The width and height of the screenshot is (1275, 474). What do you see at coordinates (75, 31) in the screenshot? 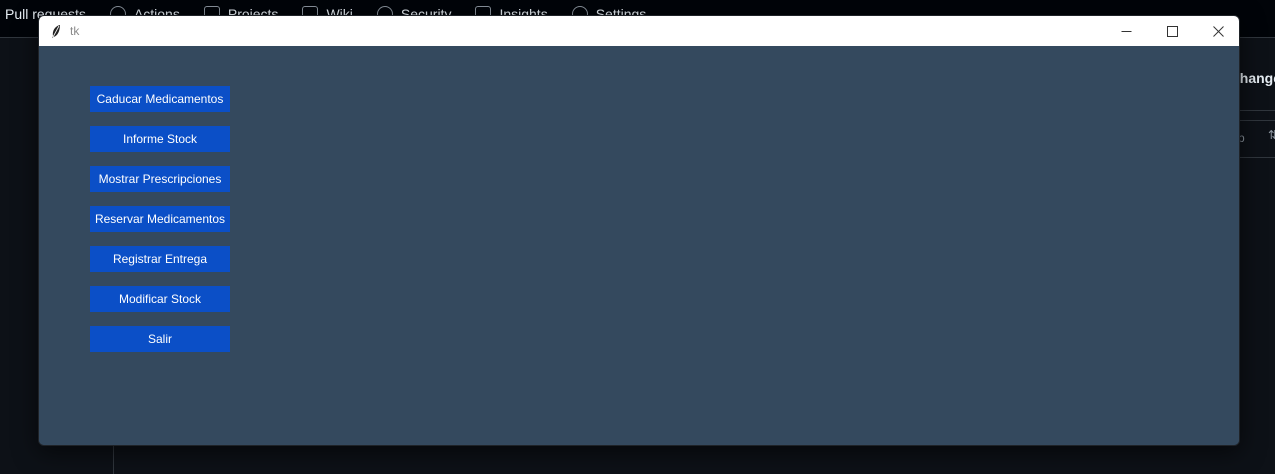
I see `window-title: tk` at bounding box center [75, 31].